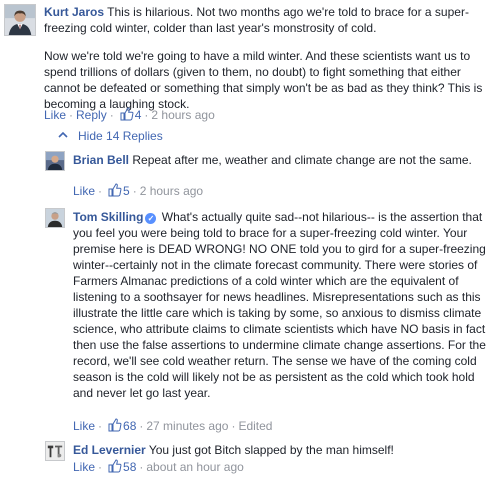  What do you see at coordinates (138, 115) in the screenshot?
I see `like-count: 4` at bounding box center [138, 115].